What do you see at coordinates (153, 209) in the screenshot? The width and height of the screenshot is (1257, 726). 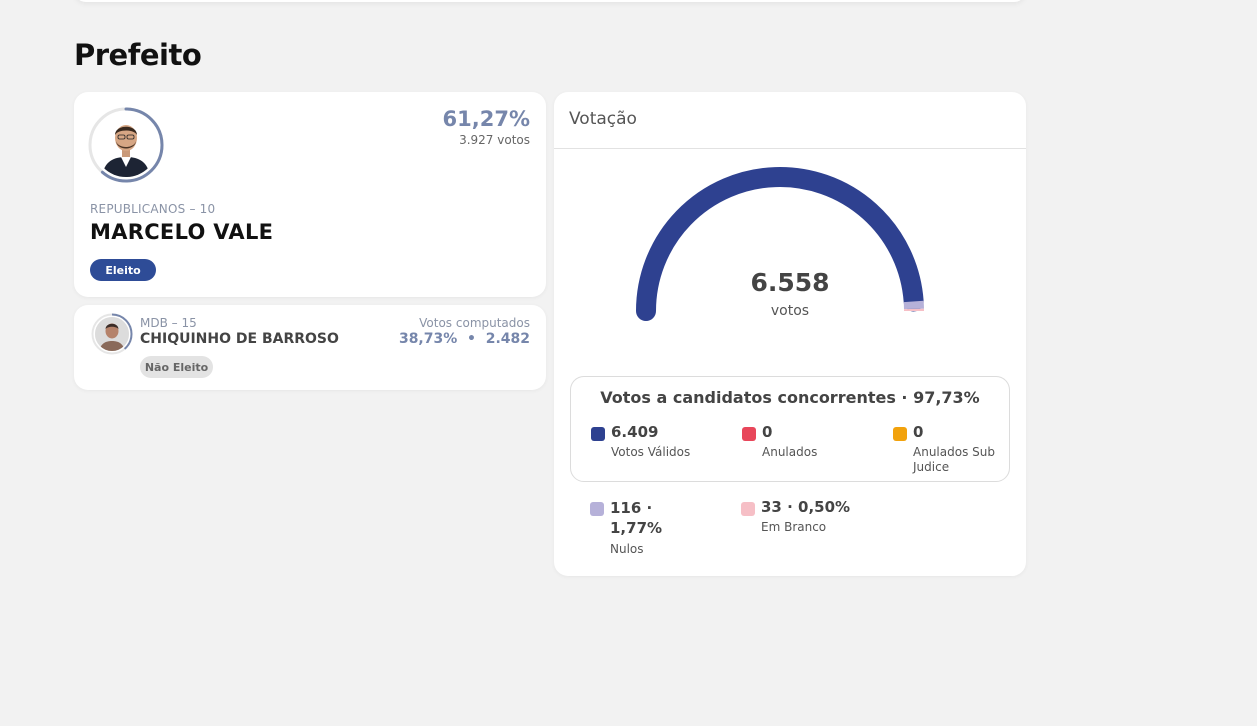 I see `winner-party: REPUBLICANOS – 10` at bounding box center [153, 209].